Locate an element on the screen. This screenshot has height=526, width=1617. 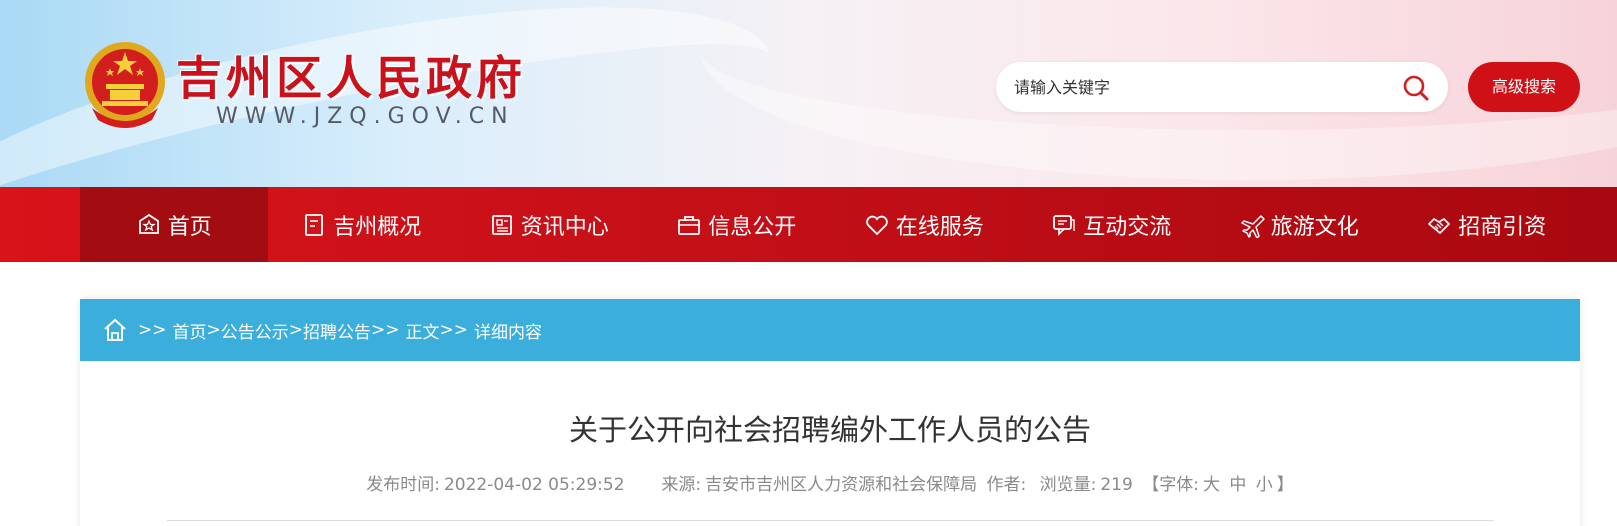
divider is located at coordinates (830, 520).